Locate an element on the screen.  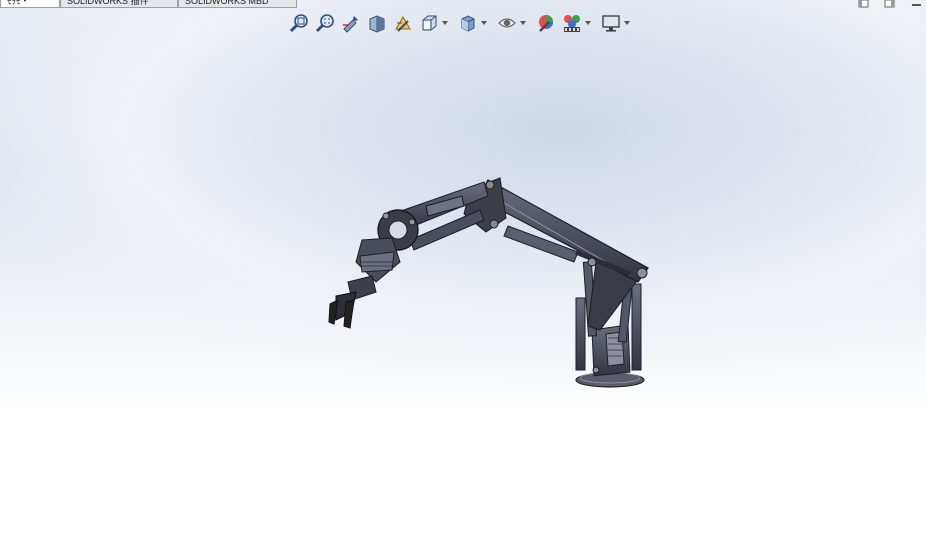
upper-arm is located at coordinates (563, 231).